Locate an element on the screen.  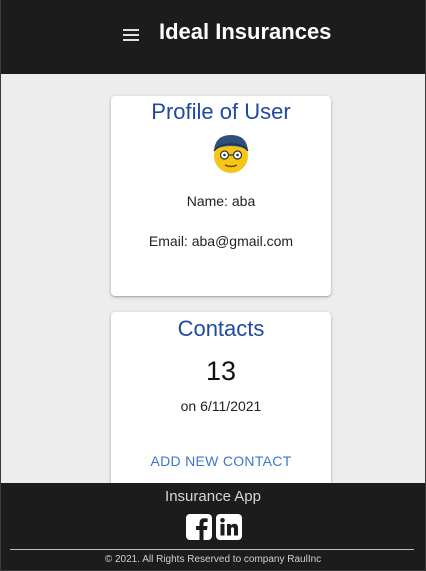
footer-title: Insurance App is located at coordinates (213, 496).